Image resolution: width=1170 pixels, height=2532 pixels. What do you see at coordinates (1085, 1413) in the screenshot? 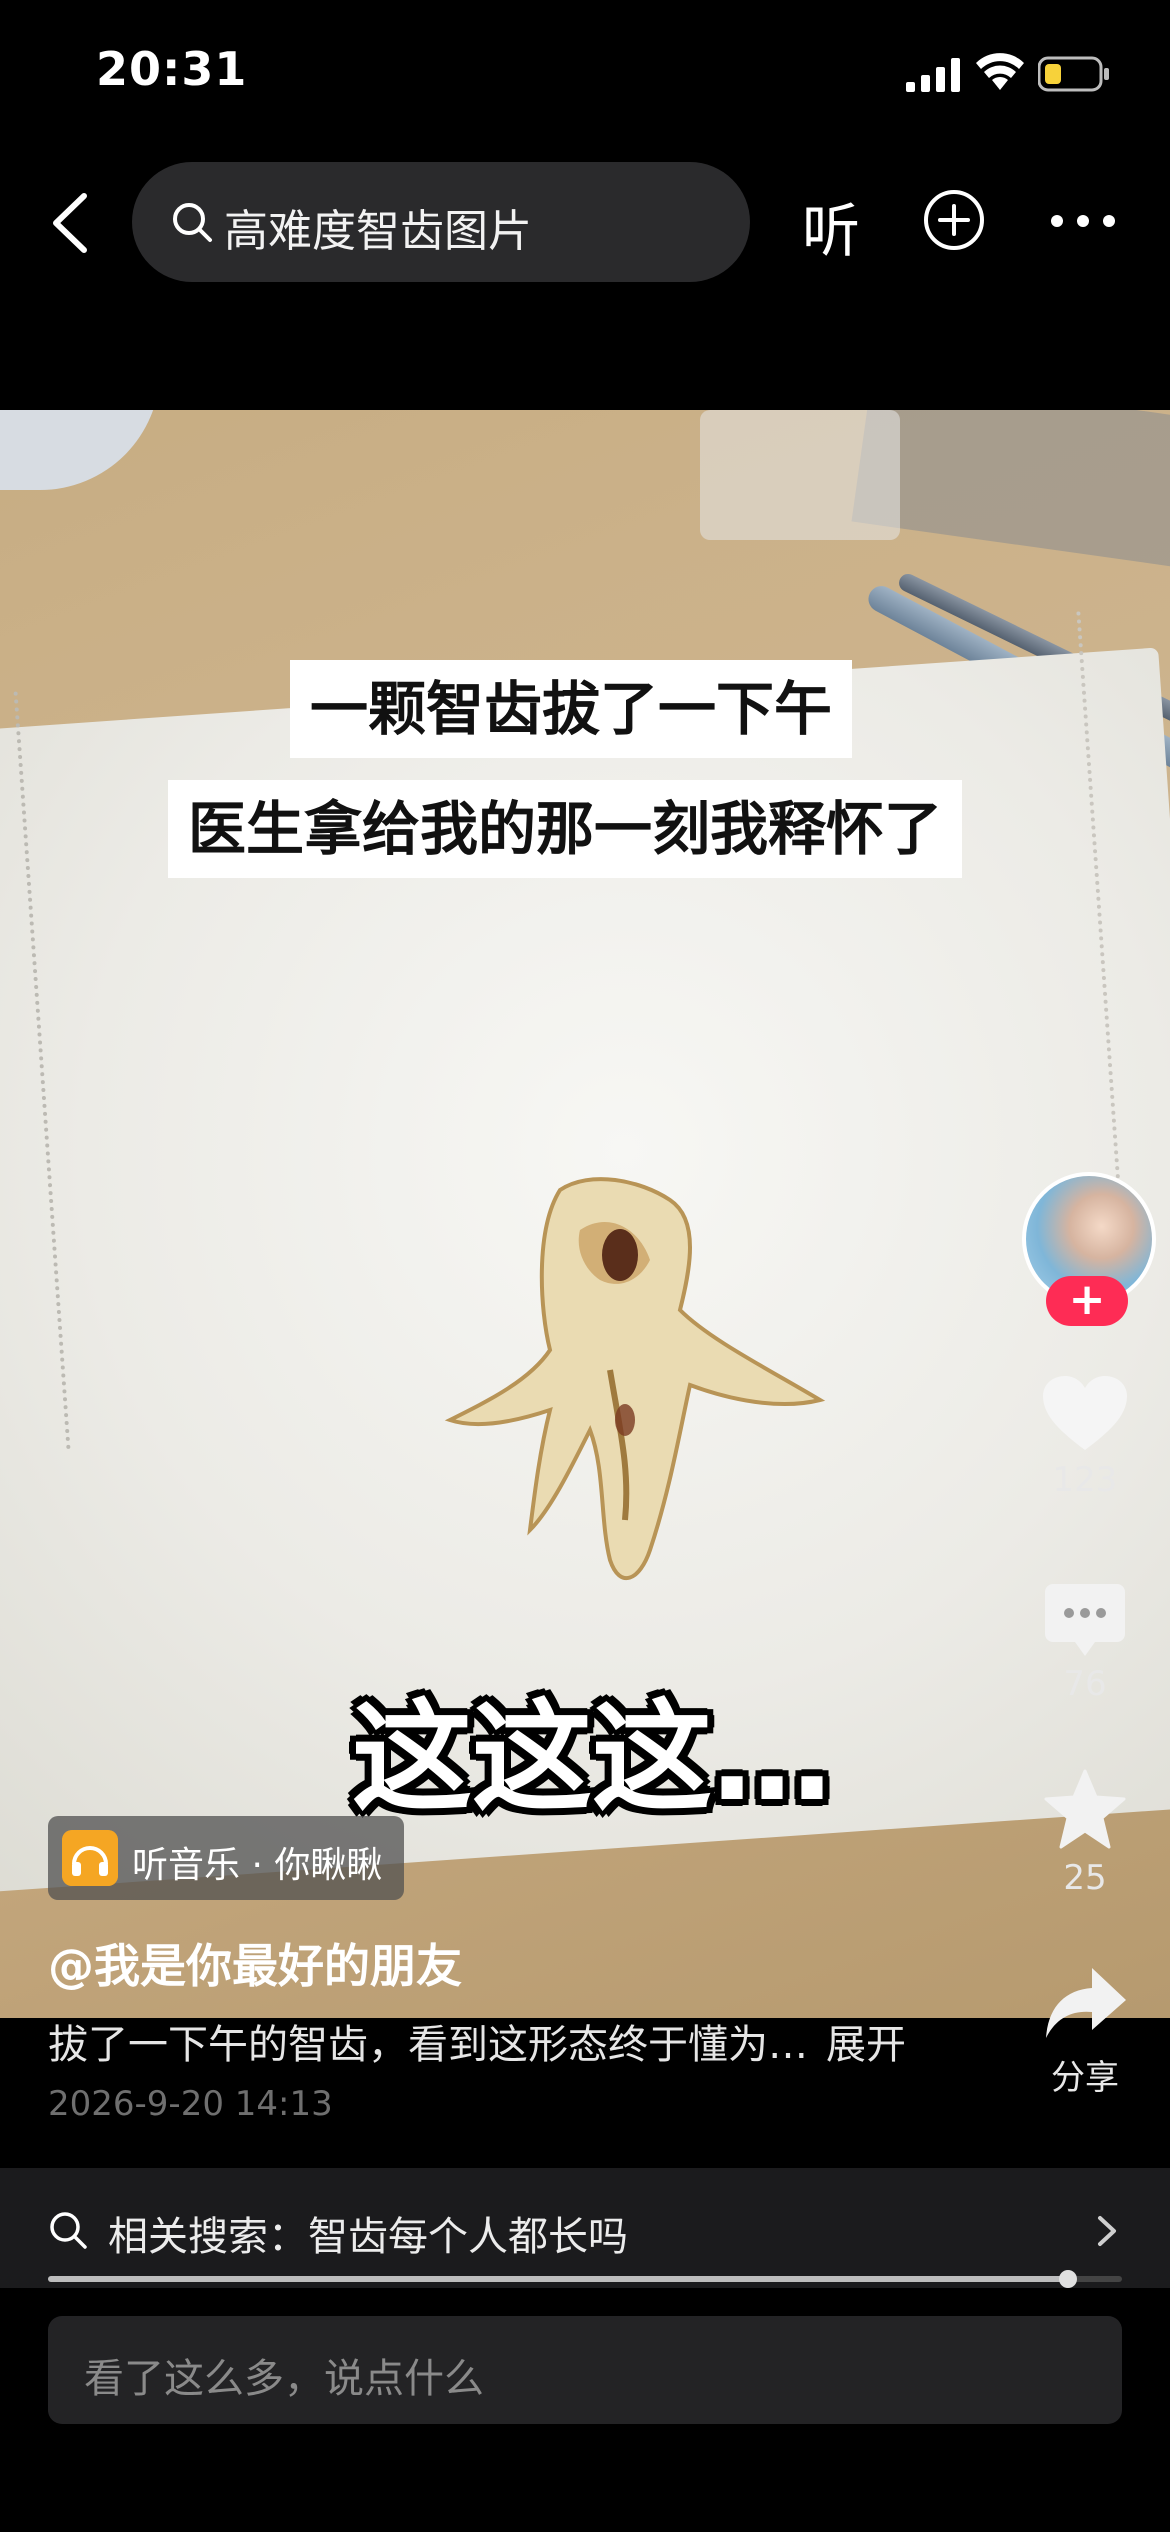
I see `heart-icon` at bounding box center [1085, 1413].